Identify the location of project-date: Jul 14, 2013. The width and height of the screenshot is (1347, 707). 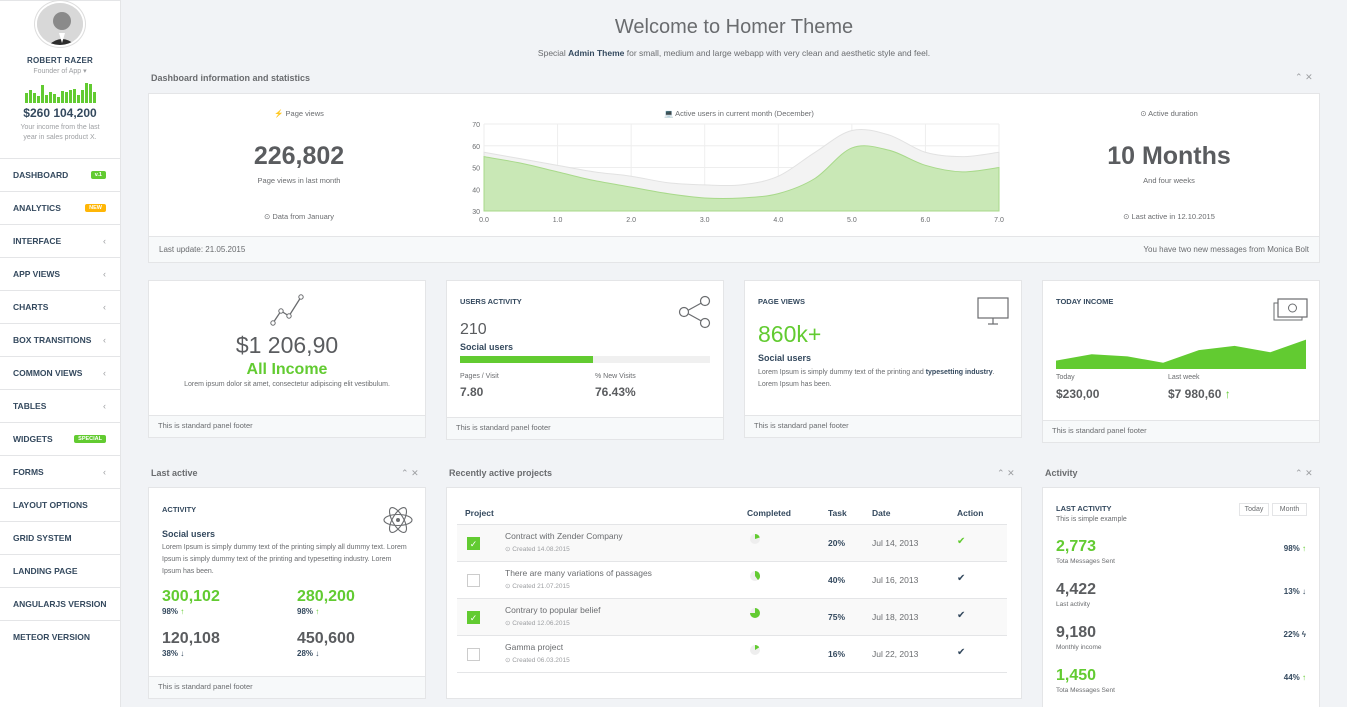
(895, 543).